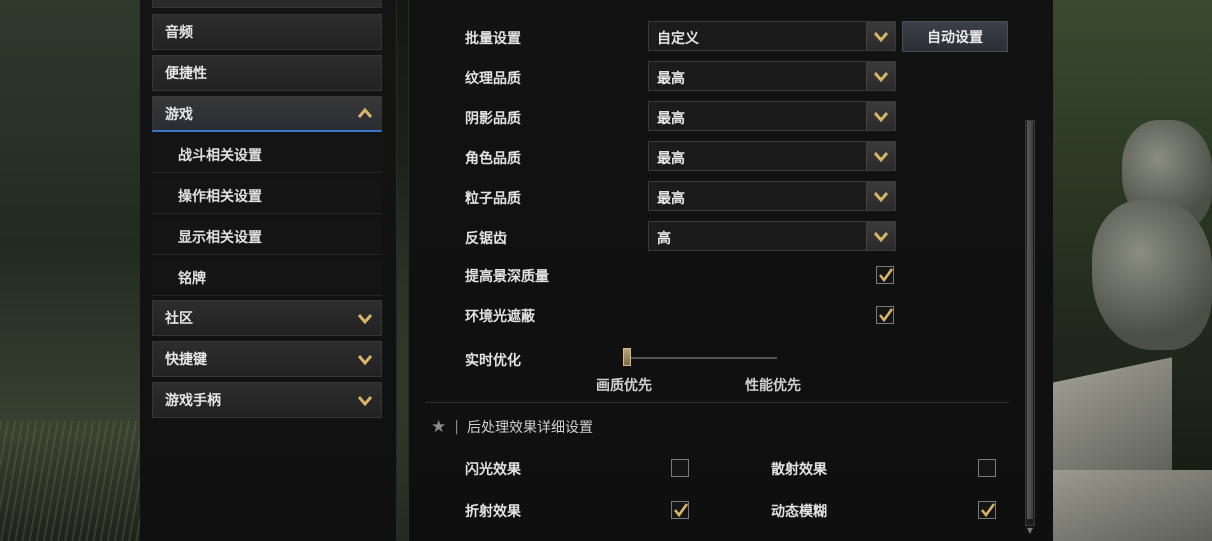 This screenshot has width=1212, height=541. I want to click on stone-base-decoration, so click(1132, 505).